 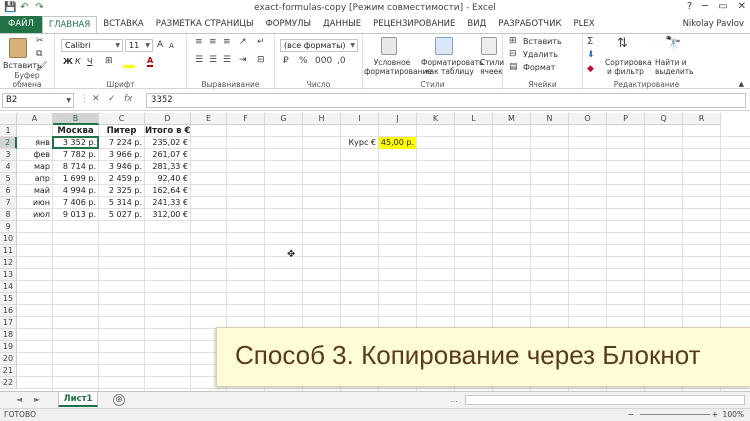 I want to click on cell-c2: 7 224 р., so click(x=121, y=143).